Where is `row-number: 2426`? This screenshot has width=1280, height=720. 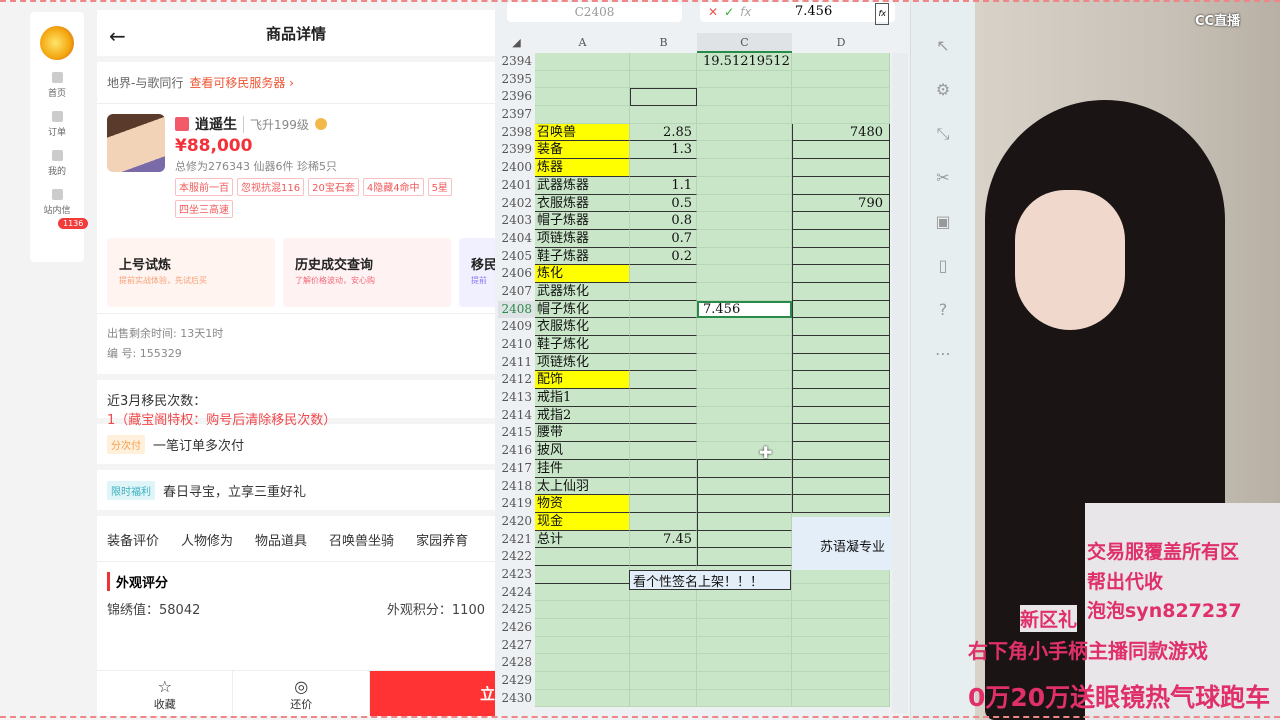
row-number: 2426 is located at coordinates (516, 628).